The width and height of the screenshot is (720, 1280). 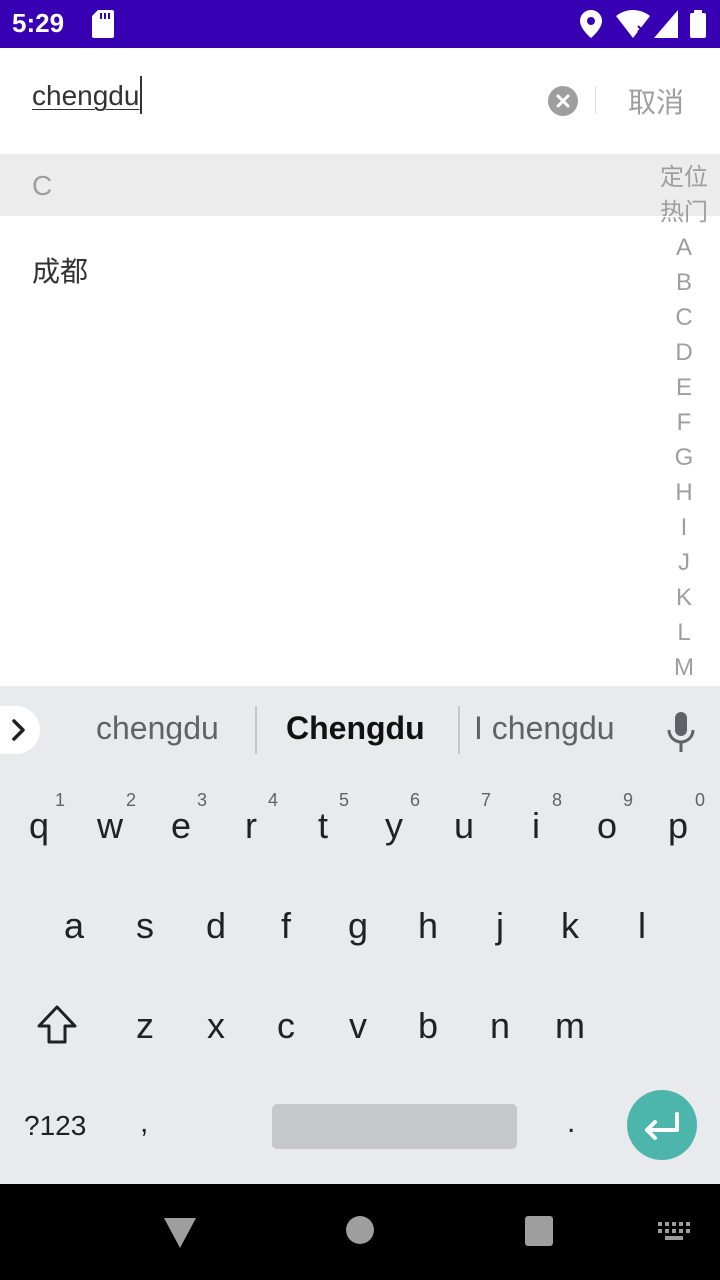 I want to click on key-y-hint: 6, so click(x=415, y=800).